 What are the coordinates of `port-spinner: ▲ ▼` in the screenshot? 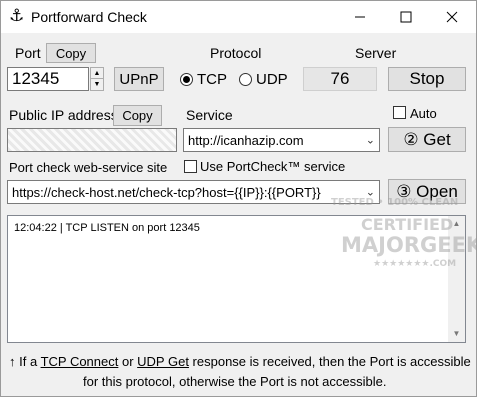 It's located at (97, 79).